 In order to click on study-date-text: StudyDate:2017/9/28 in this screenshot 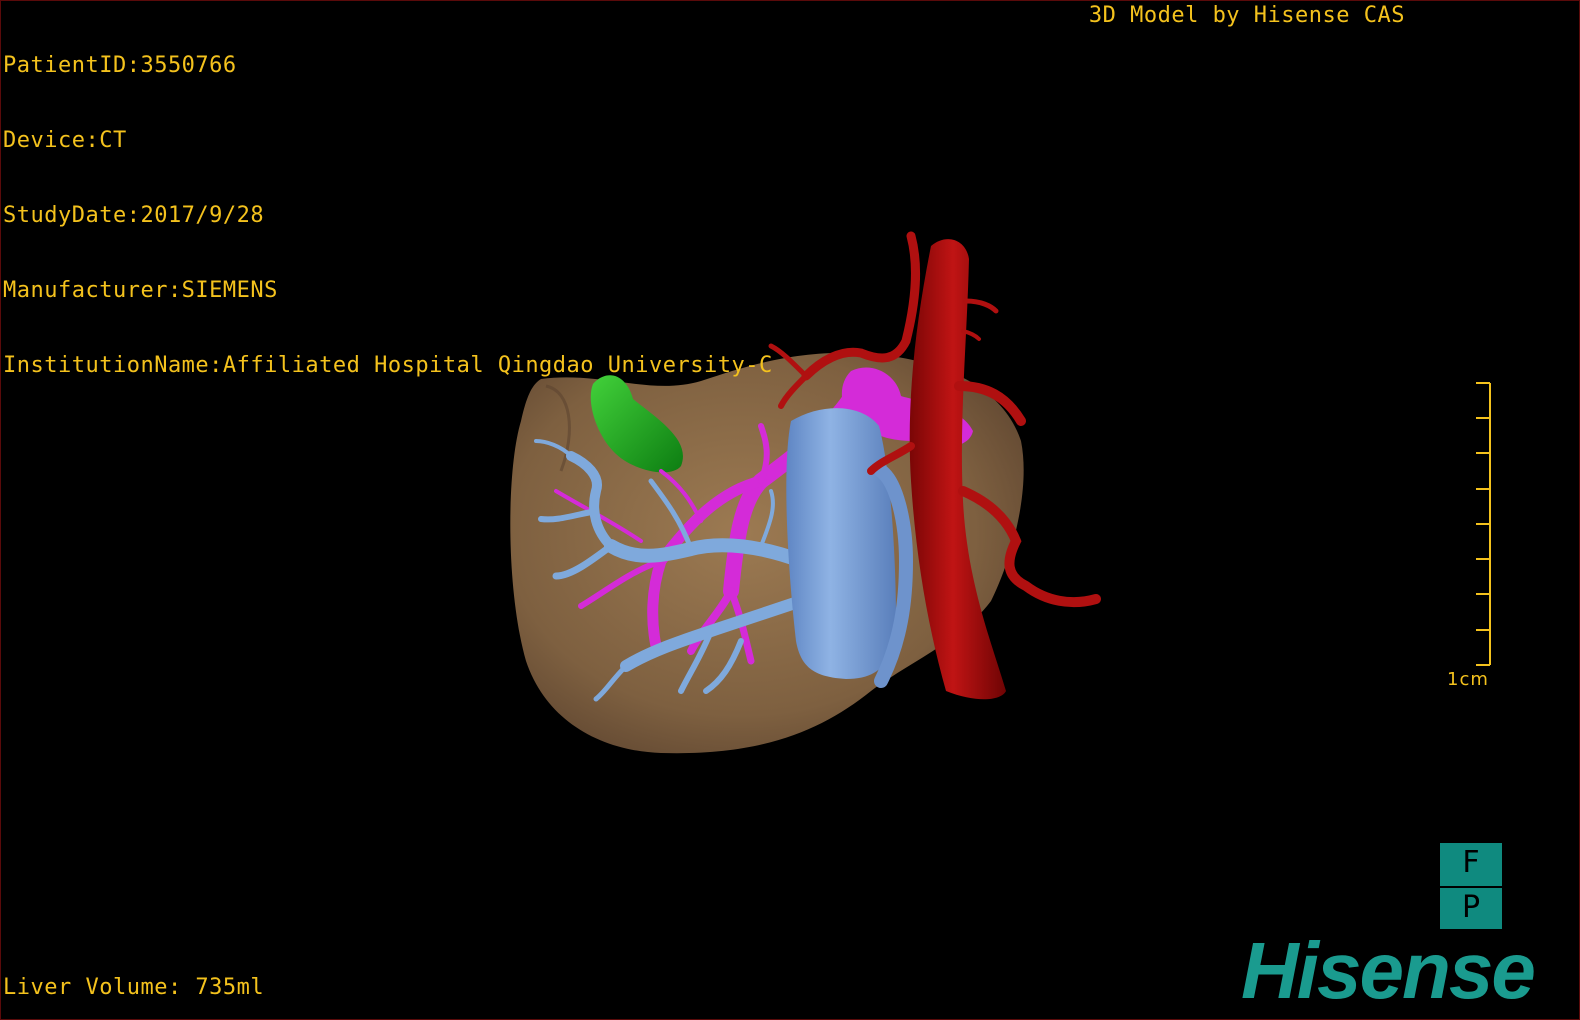, I will do `click(134, 215)`.